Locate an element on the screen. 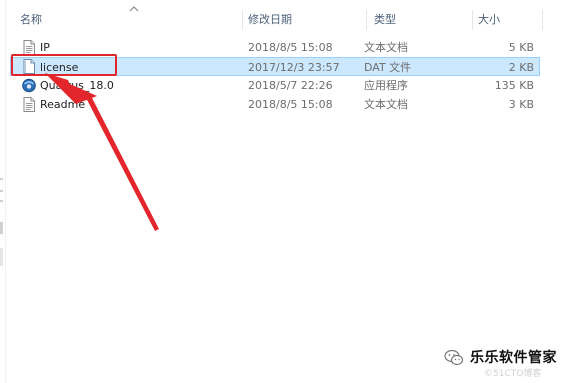 Image resolution: width=576 pixels, height=383 pixels. navigation-pane-edge is located at coordinates (3, 191).